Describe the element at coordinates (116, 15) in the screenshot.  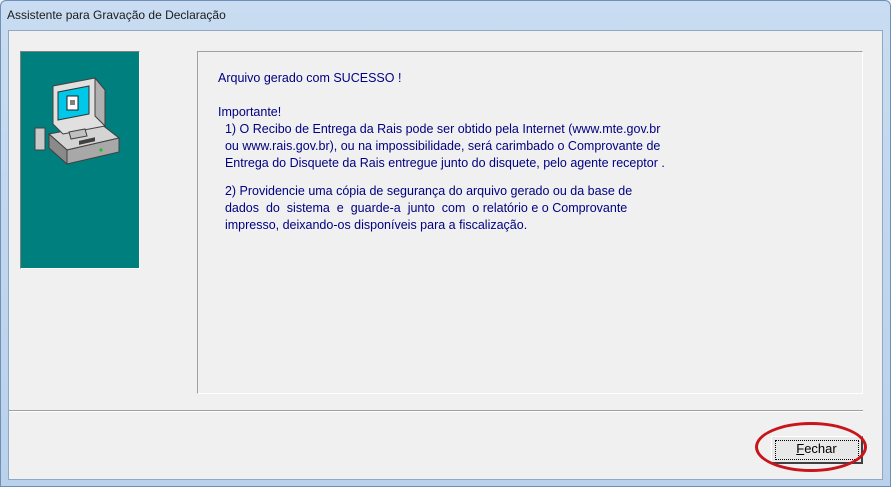
I see `window-title: Assistente para Gravação de Declaração` at that location.